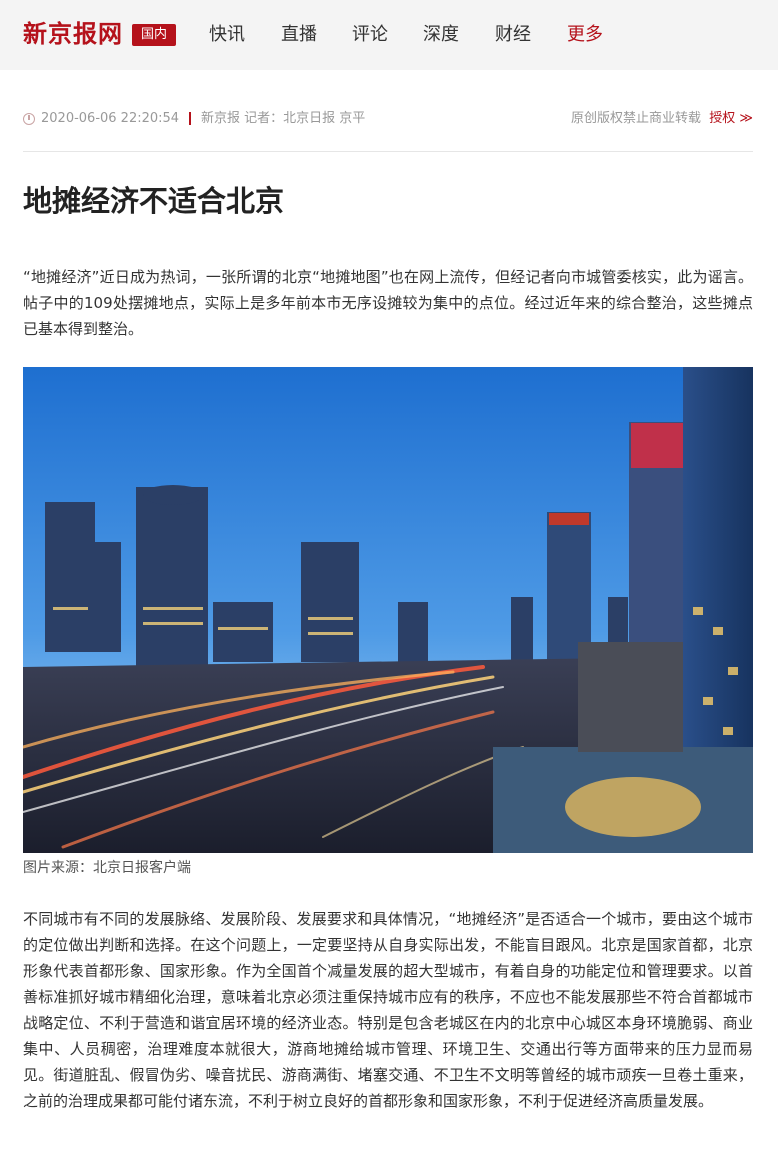 Image resolution: width=778 pixels, height=1151 pixels. What do you see at coordinates (73, 34) in the screenshot?
I see `site-logo: 新京报网` at bounding box center [73, 34].